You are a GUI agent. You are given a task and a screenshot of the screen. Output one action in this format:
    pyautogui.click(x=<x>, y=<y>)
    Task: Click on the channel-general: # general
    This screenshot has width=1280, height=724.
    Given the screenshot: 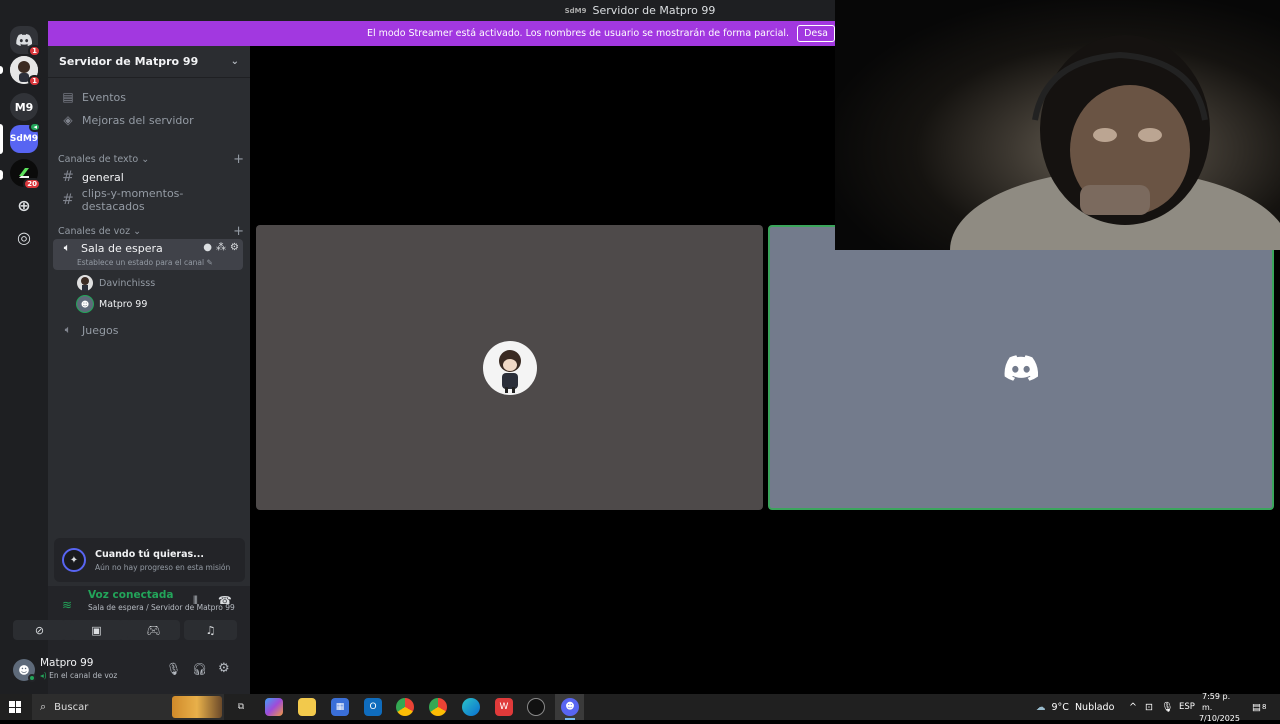 What is the action you would take?
    pyautogui.click(x=149, y=177)
    